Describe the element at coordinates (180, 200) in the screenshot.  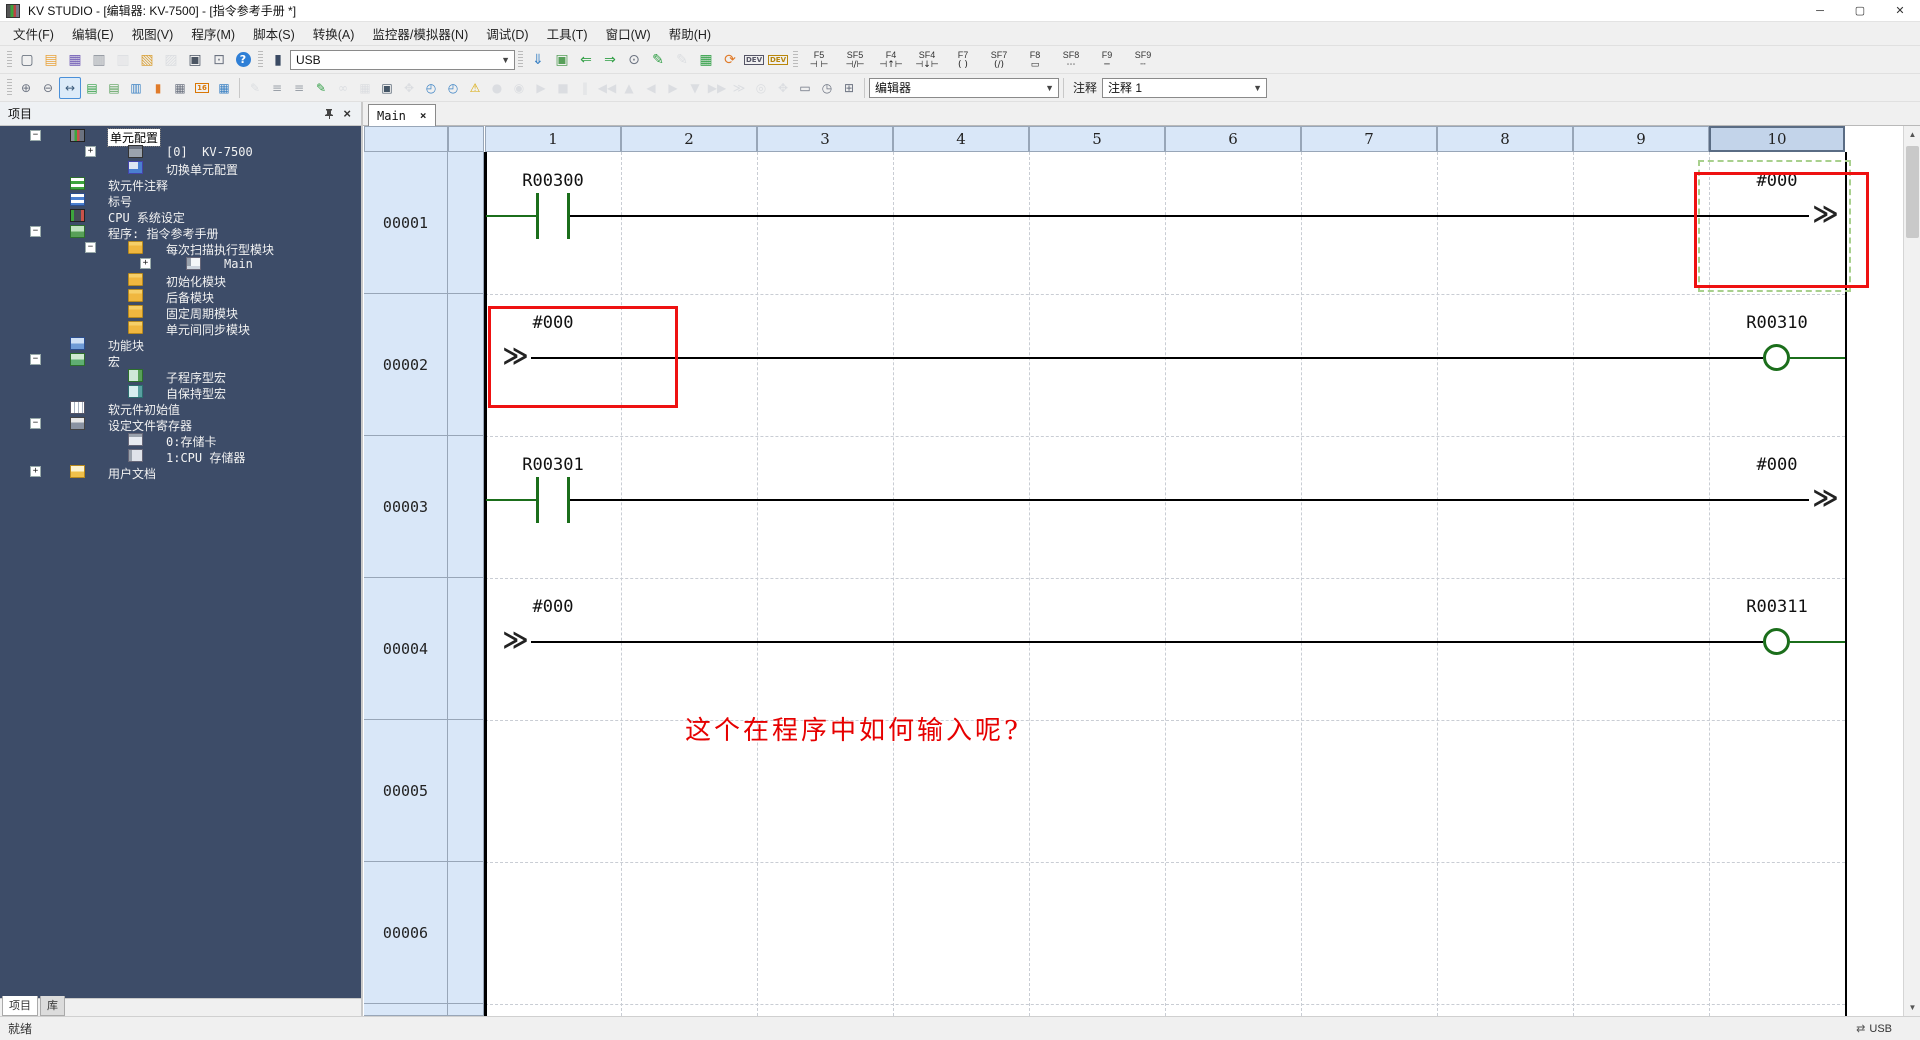
I see `tree-item-5: 标号` at that location.